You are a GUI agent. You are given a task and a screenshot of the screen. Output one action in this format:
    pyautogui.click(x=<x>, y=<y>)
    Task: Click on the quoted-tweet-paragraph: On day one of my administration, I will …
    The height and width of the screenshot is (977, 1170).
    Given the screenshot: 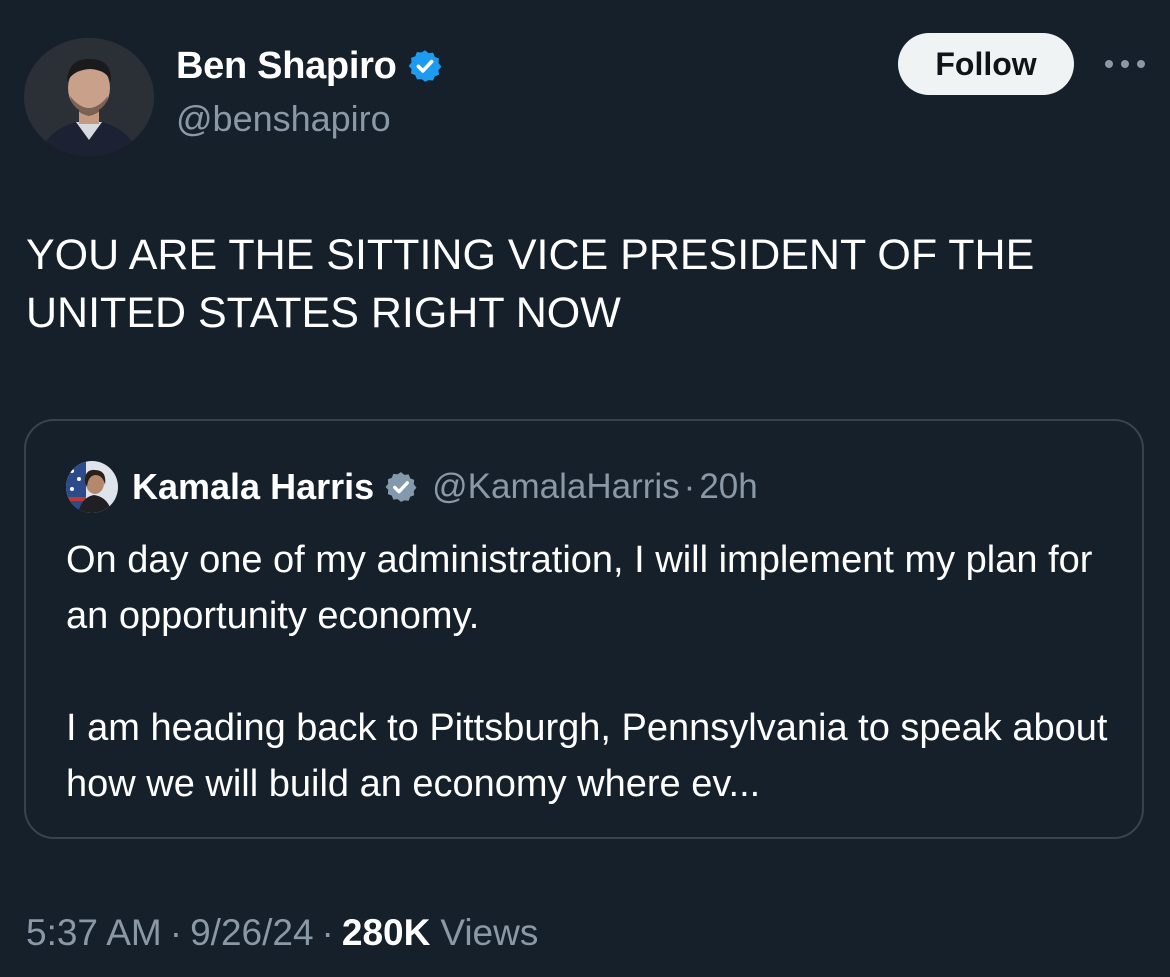 What is the action you would take?
    pyautogui.click(x=579, y=588)
    